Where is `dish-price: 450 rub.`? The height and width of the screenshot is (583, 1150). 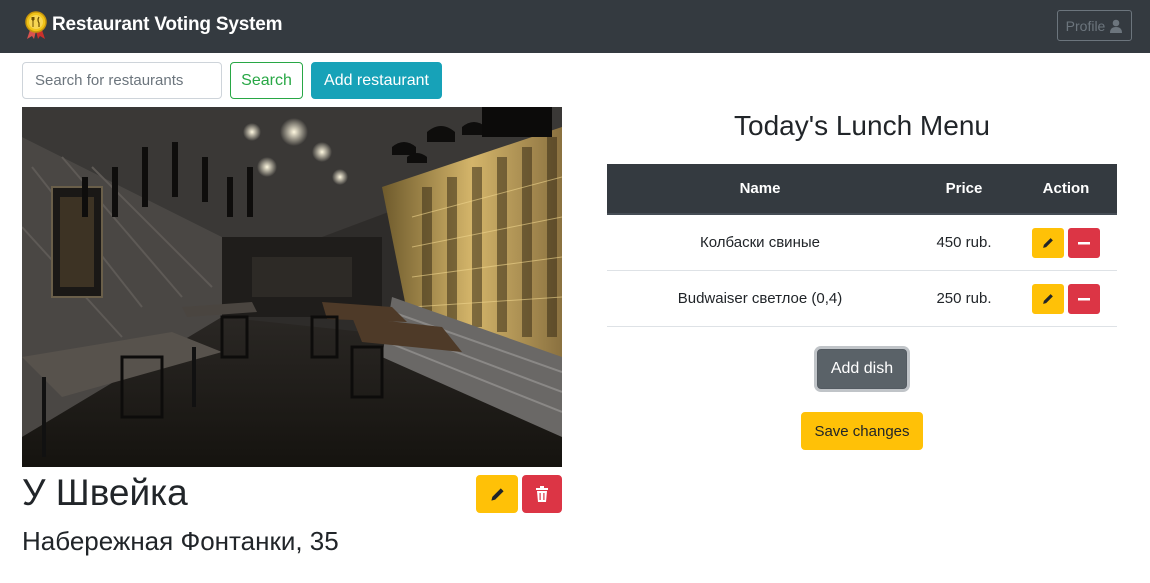
dish-price: 450 rub. is located at coordinates (964, 242).